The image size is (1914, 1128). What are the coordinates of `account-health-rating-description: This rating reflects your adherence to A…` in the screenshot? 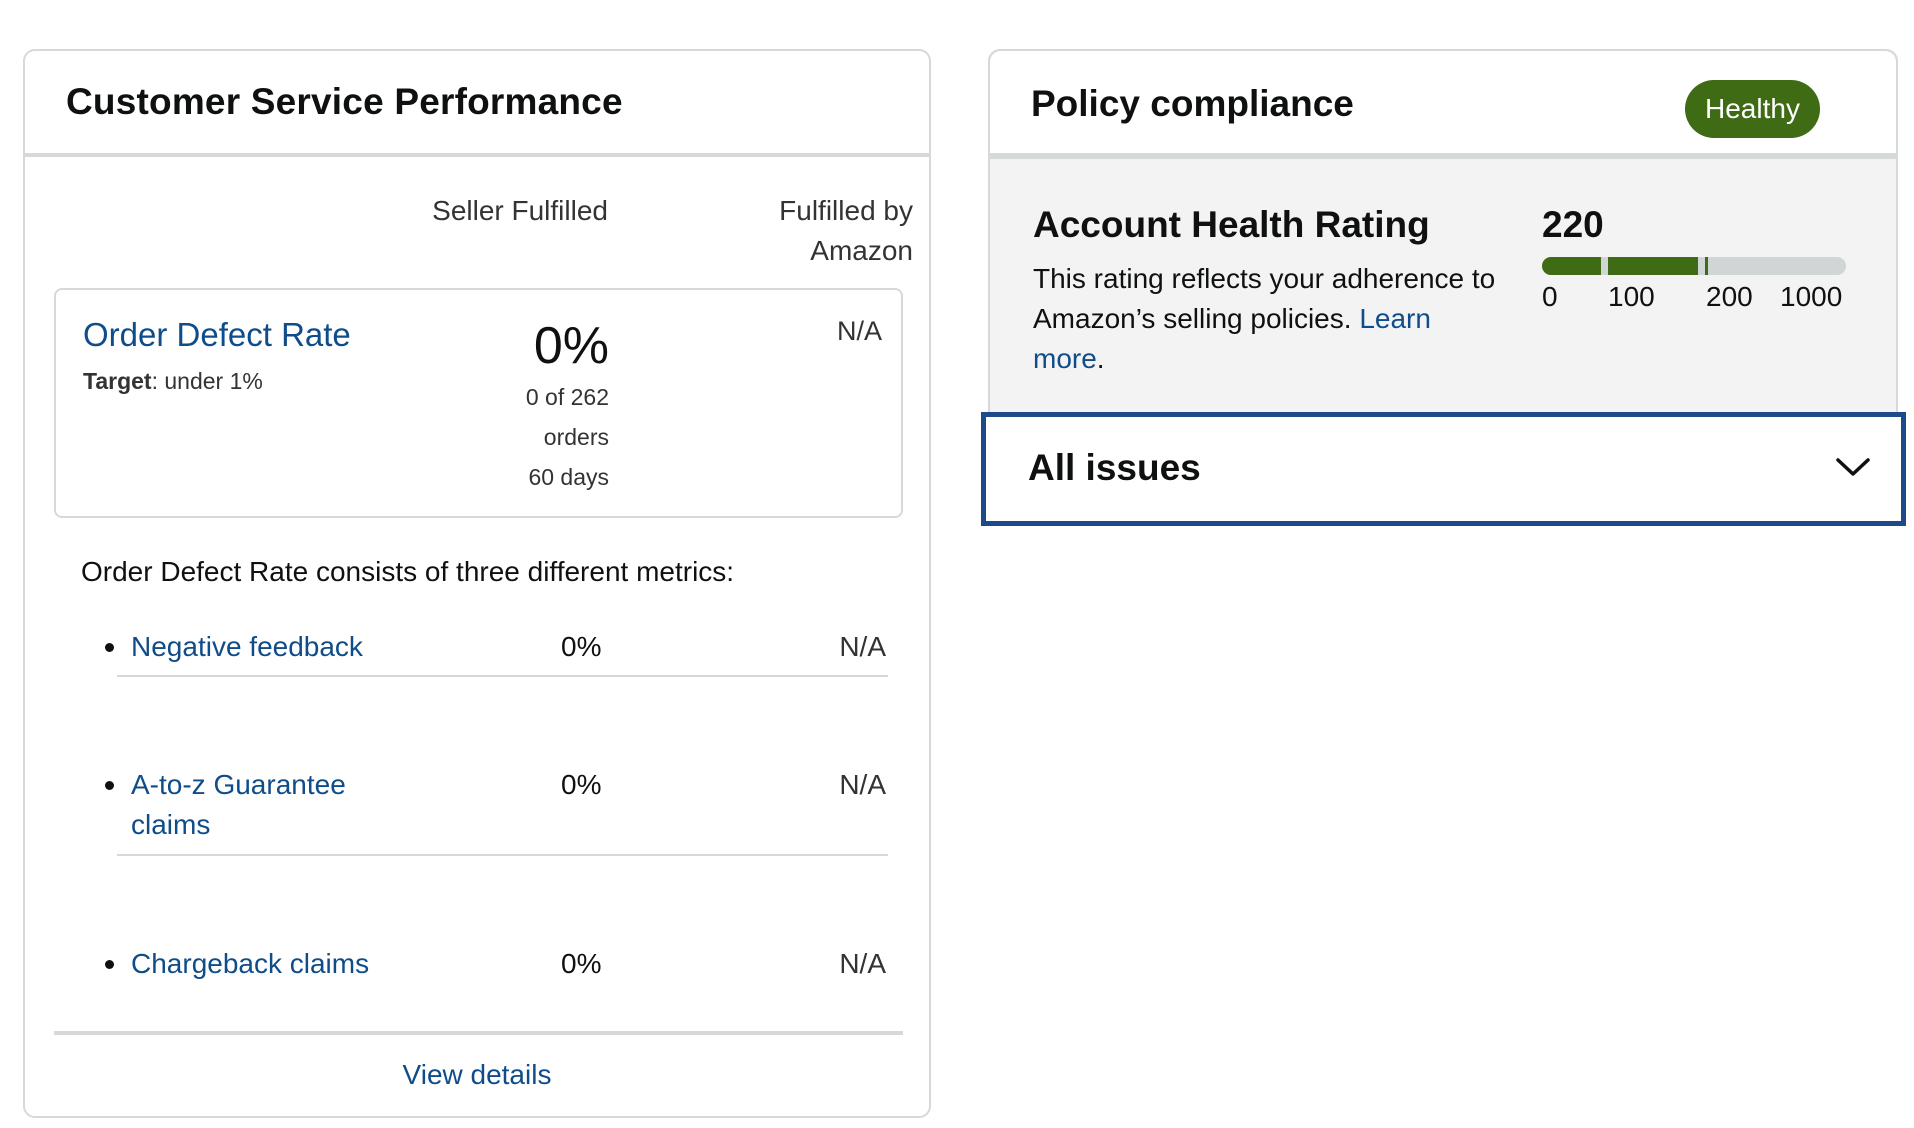 It's located at (1268, 319).